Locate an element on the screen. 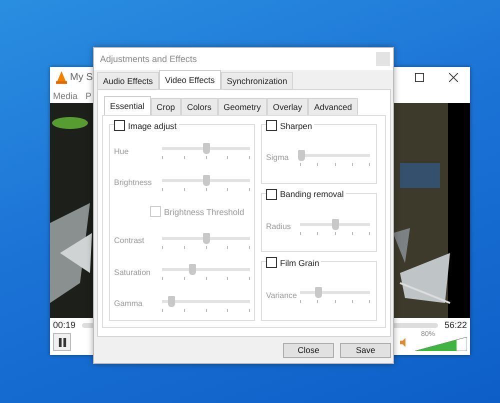  cone-icon is located at coordinates (61, 77).